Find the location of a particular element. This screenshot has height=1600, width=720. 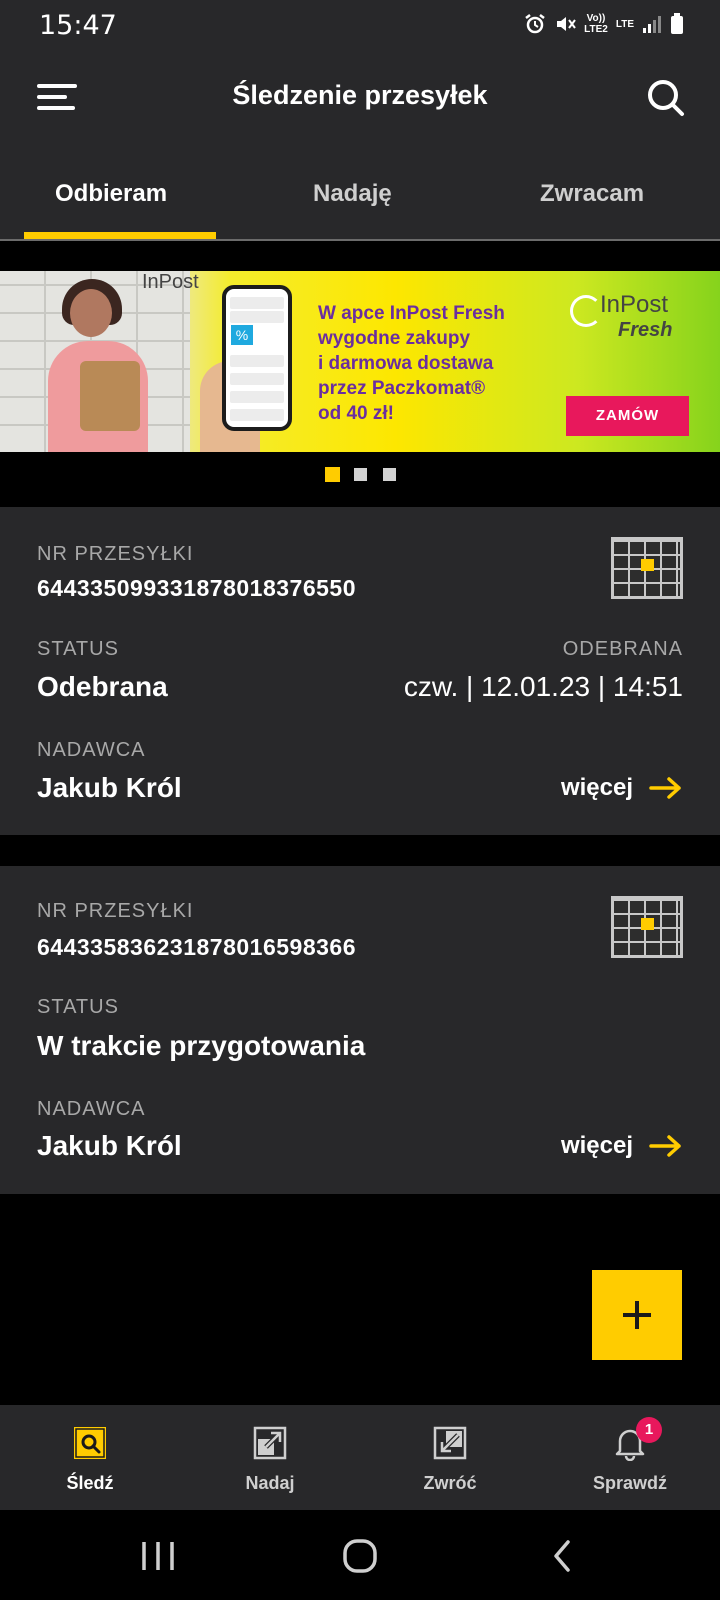

app-bar: Śledzenie przesyłek is located at coordinates (360, 98).